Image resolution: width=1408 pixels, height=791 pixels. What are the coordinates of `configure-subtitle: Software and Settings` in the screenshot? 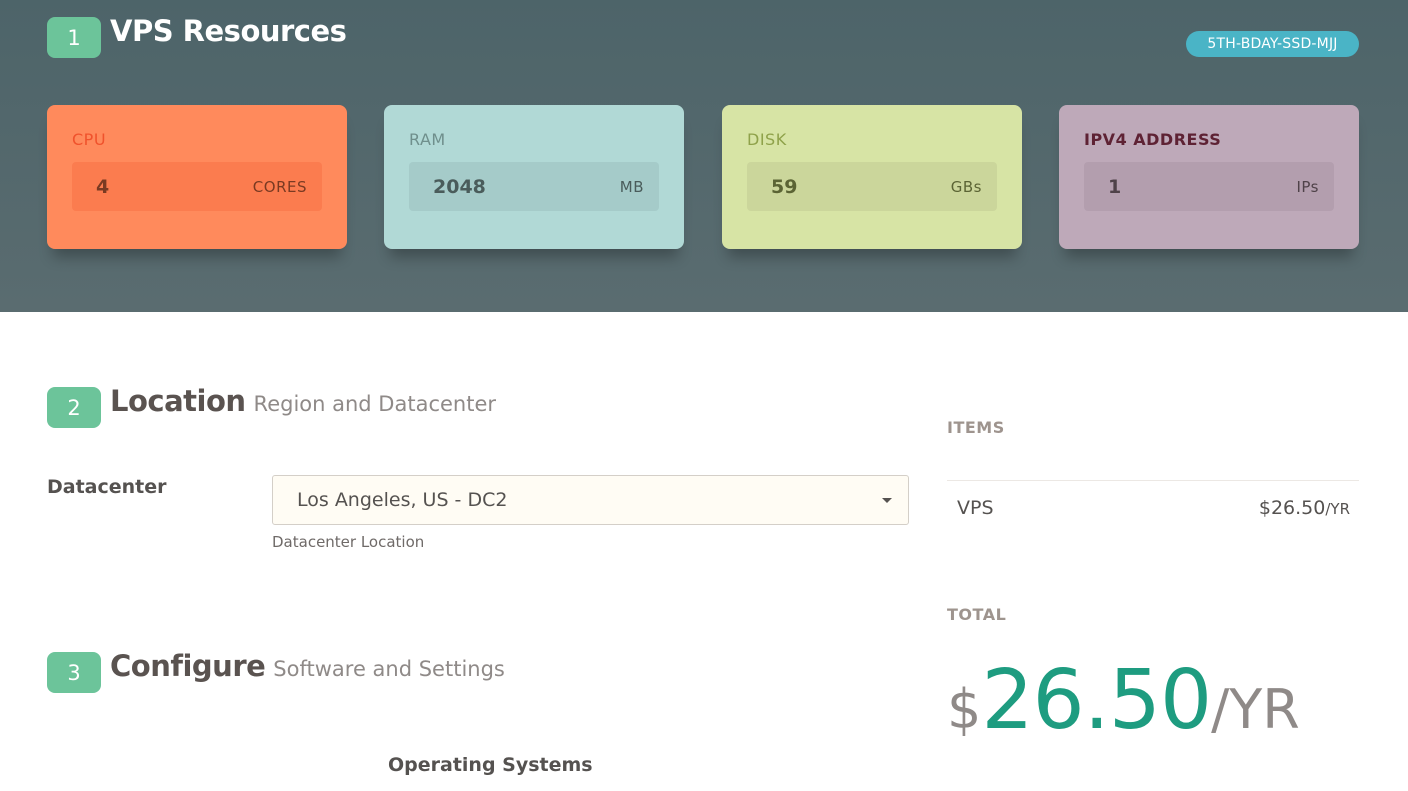 It's located at (389, 669).